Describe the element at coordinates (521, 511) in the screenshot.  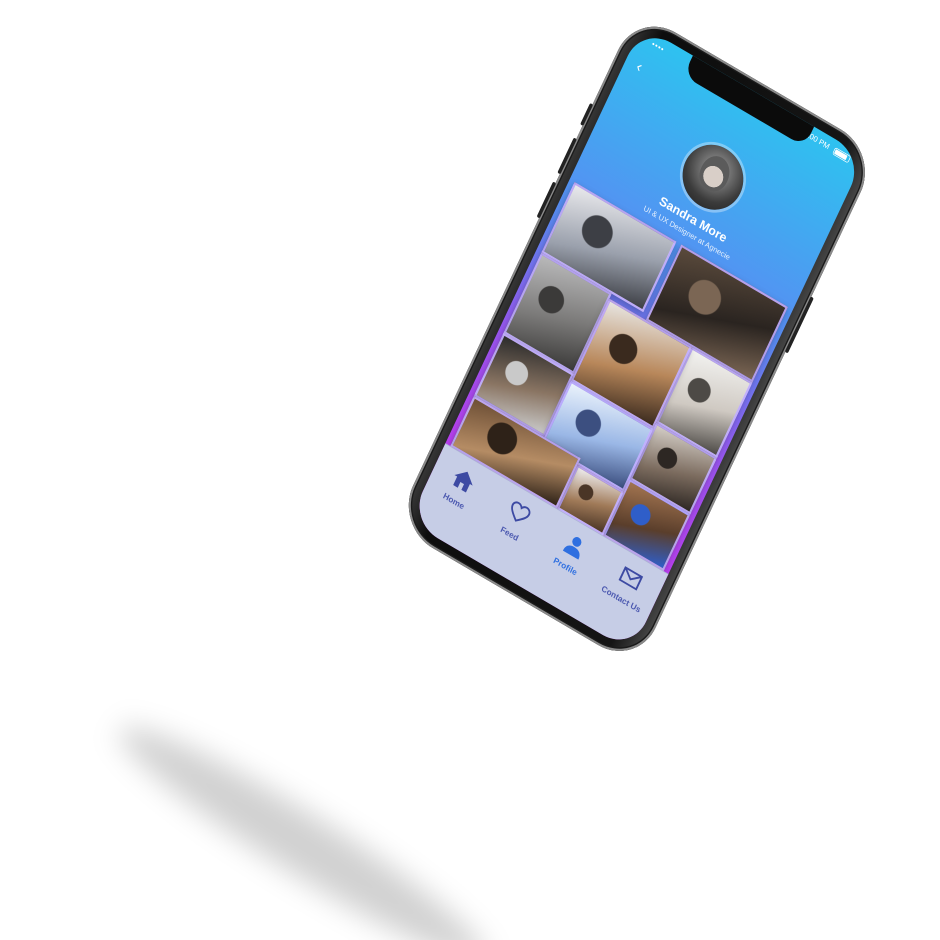
I see `heart-icon` at that location.